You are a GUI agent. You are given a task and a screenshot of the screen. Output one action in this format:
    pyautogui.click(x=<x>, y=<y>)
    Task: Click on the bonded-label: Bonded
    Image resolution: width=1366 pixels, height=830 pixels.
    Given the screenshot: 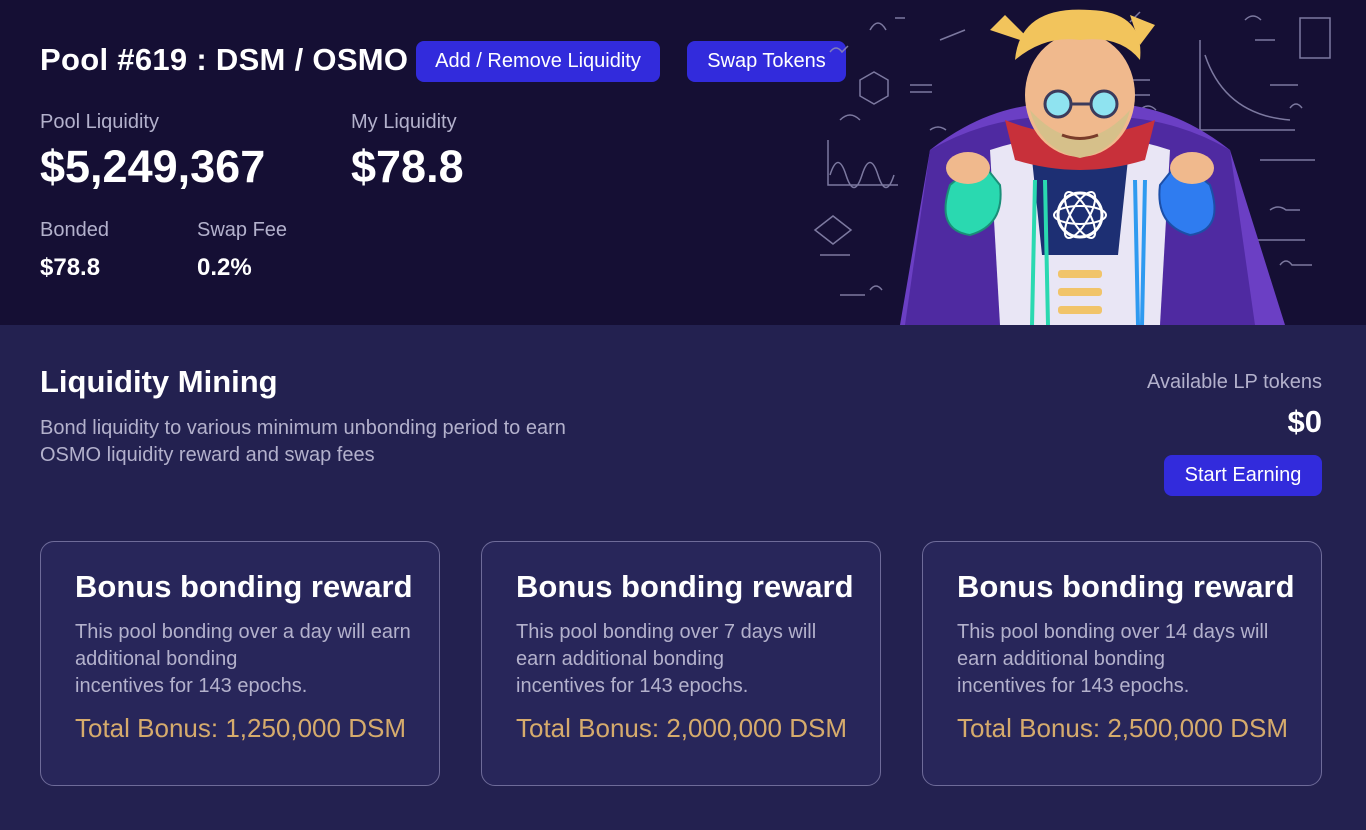 What is the action you would take?
    pyautogui.click(x=74, y=230)
    